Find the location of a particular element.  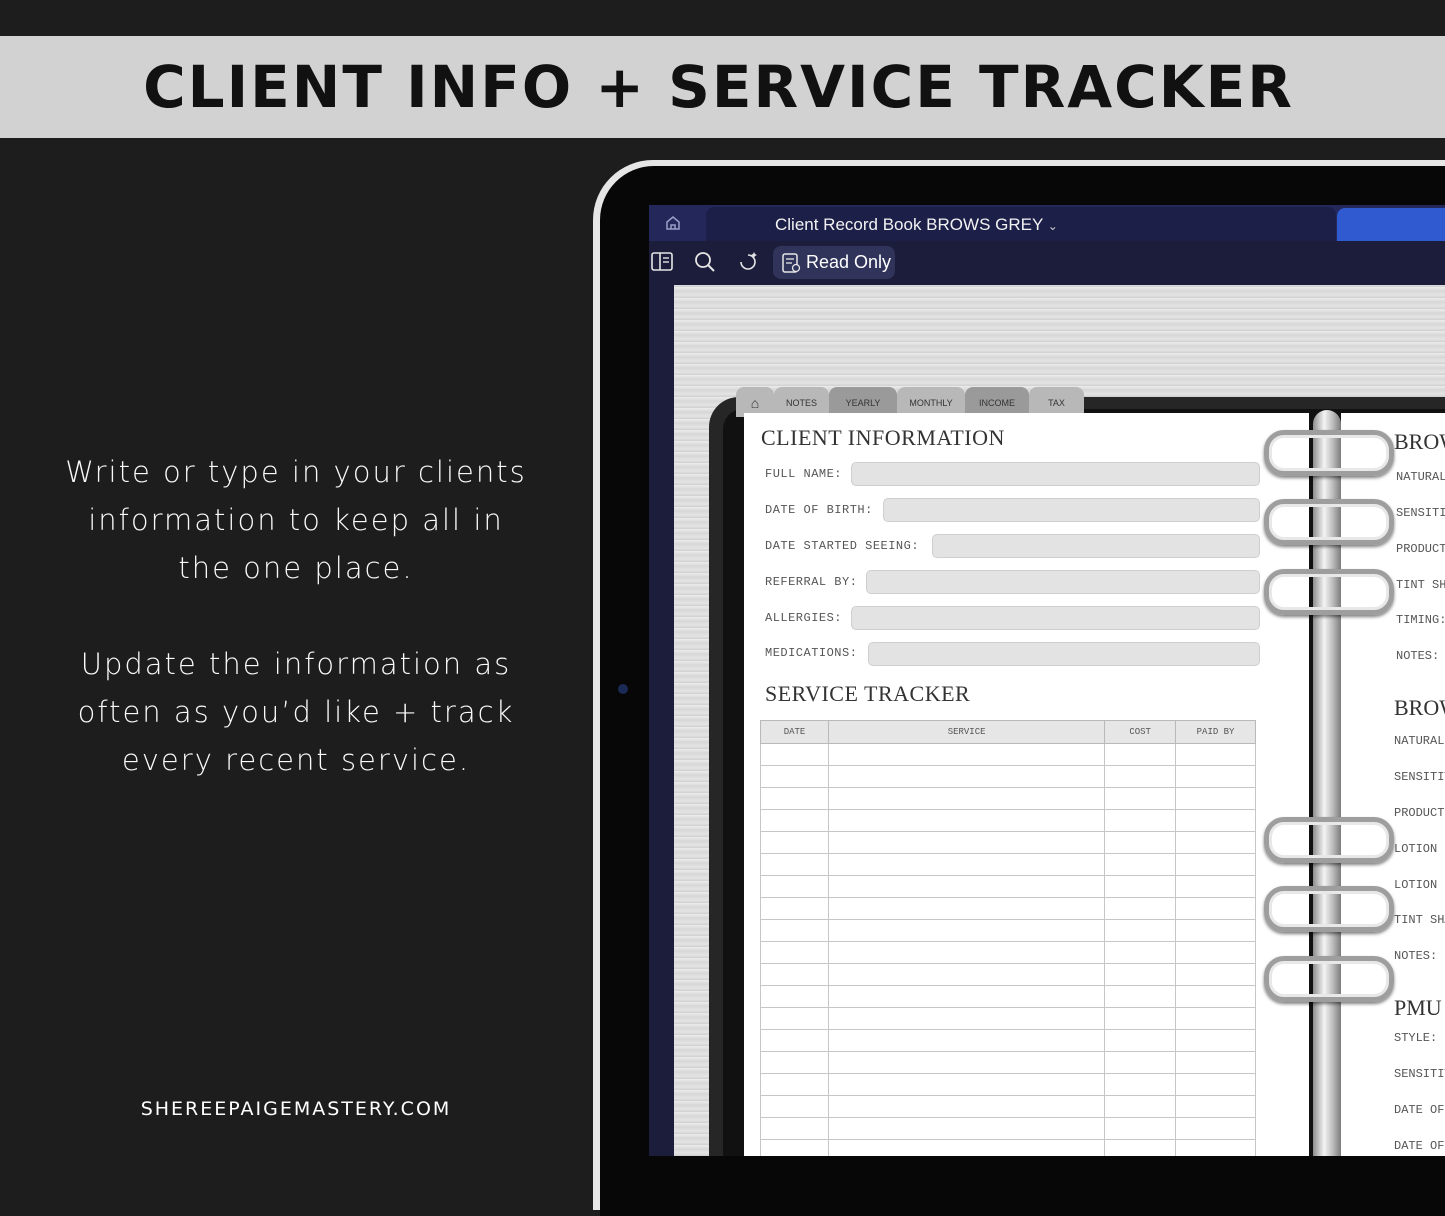

medications-field is located at coordinates (1064, 654).